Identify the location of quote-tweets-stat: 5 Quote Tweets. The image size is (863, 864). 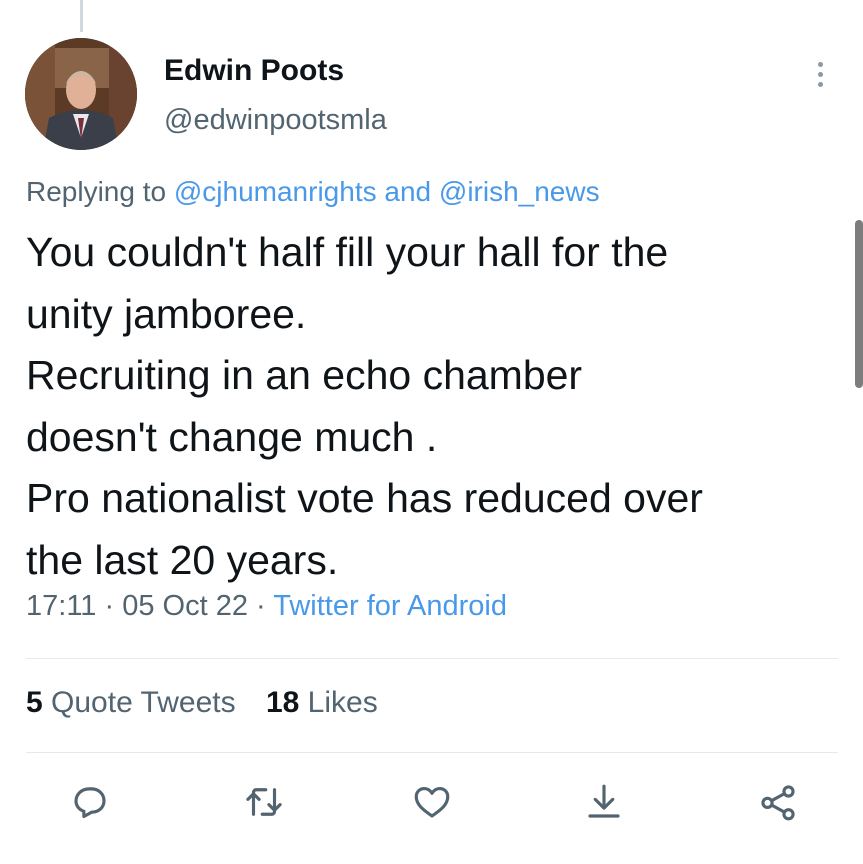
(131, 702).